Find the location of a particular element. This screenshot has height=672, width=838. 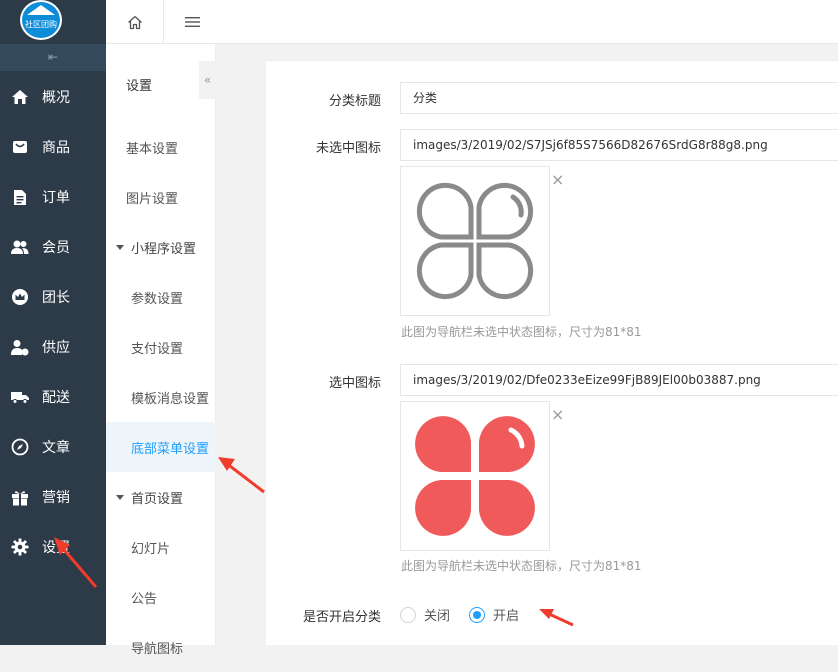

members-icon is located at coordinates (20, 247).